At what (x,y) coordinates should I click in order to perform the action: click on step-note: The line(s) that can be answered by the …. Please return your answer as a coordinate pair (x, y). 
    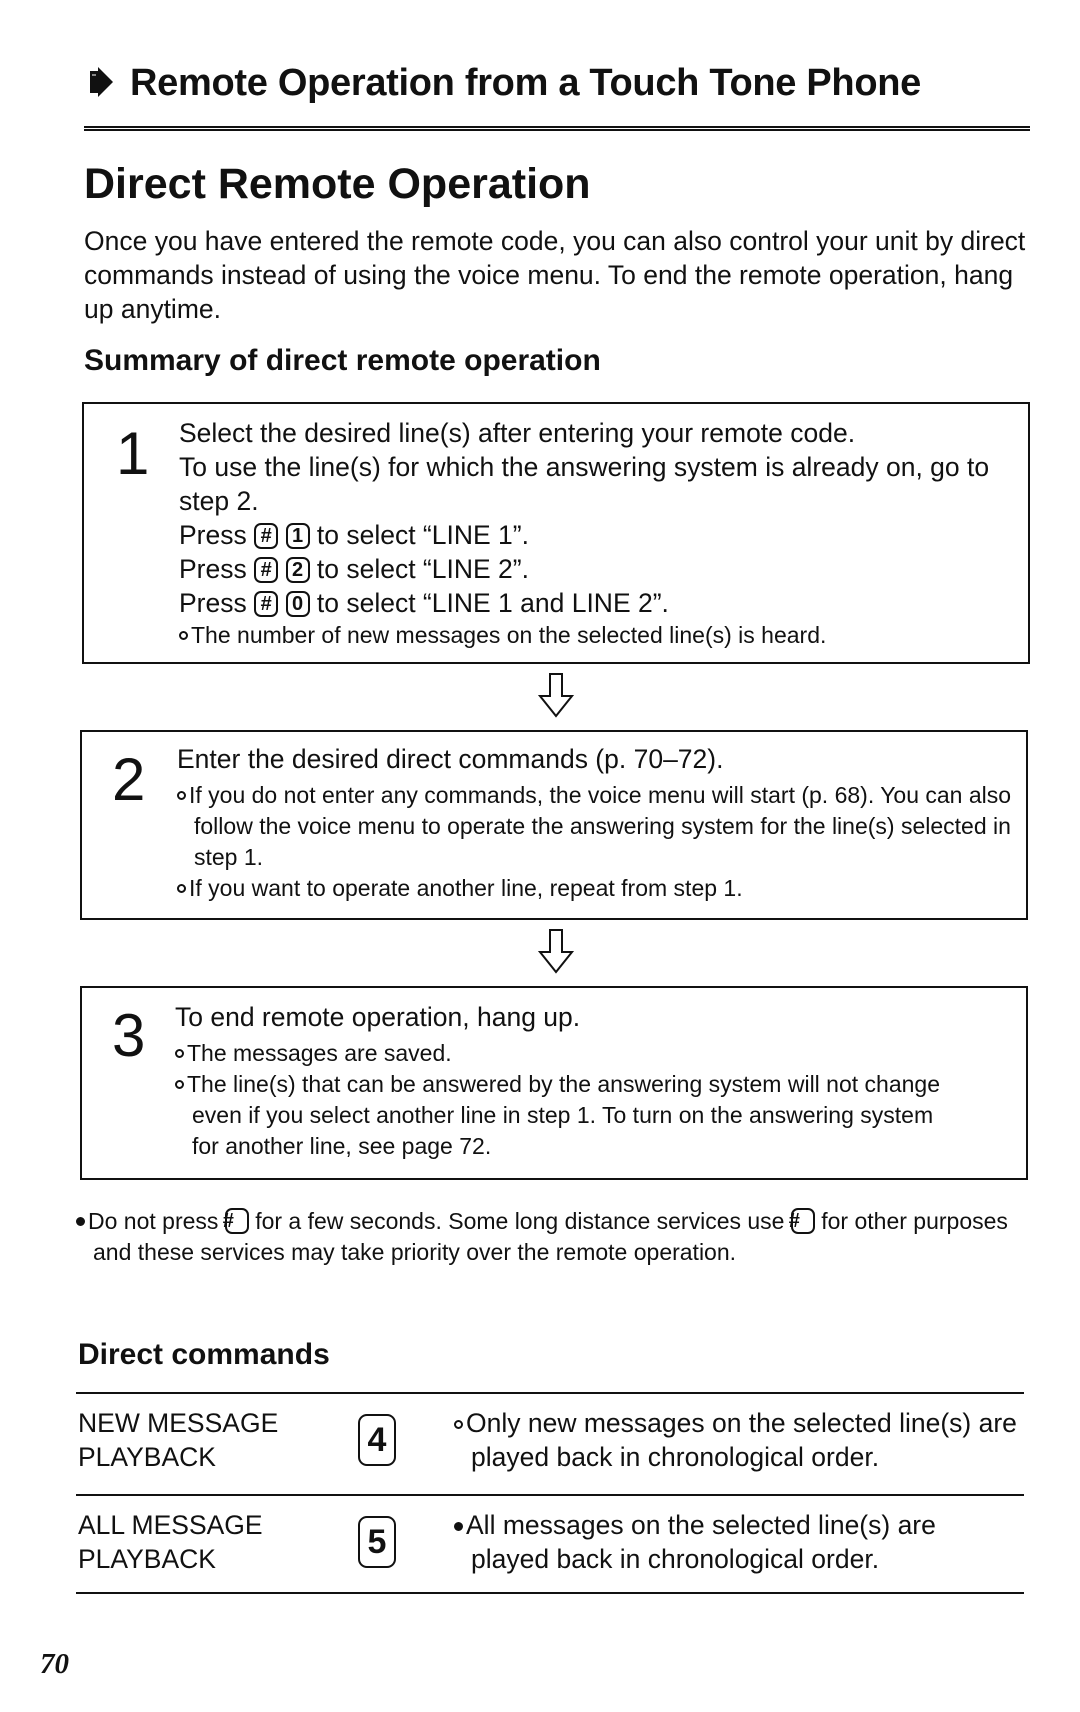
    Looking at the image, I should click on (595, 1115).